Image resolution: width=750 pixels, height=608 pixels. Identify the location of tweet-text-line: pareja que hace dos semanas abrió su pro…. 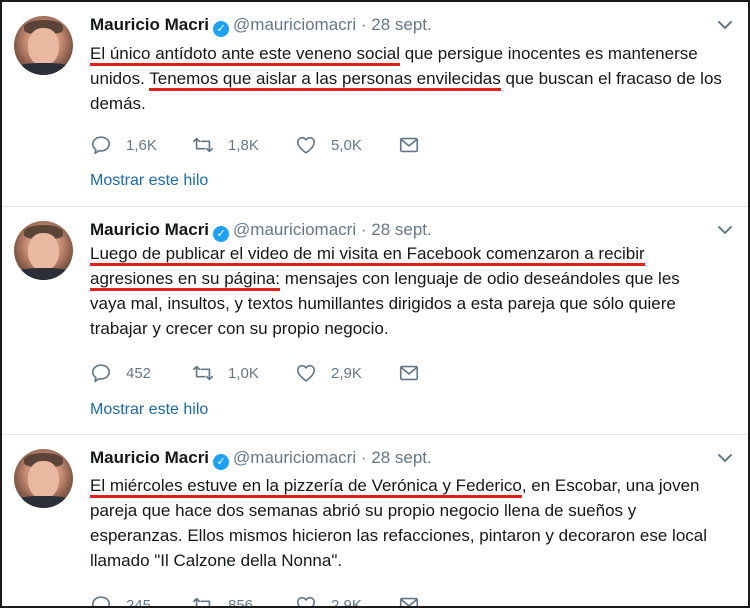
(410, 510).